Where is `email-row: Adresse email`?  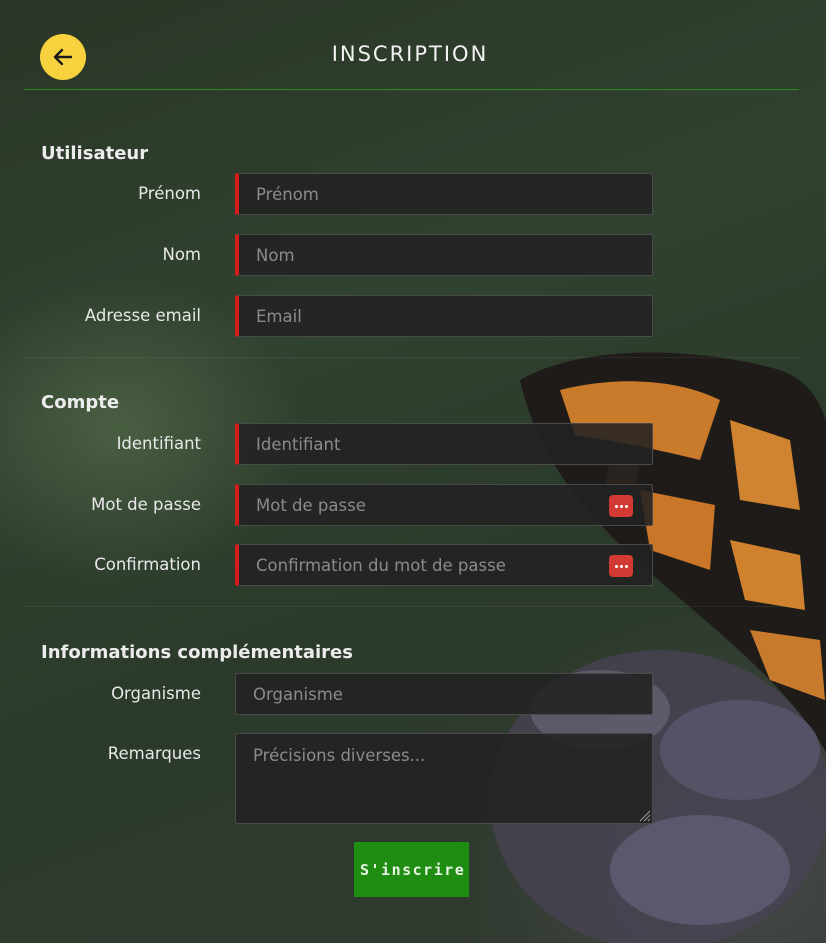 email-row: Adresse email is located at coordinates (413, 316).